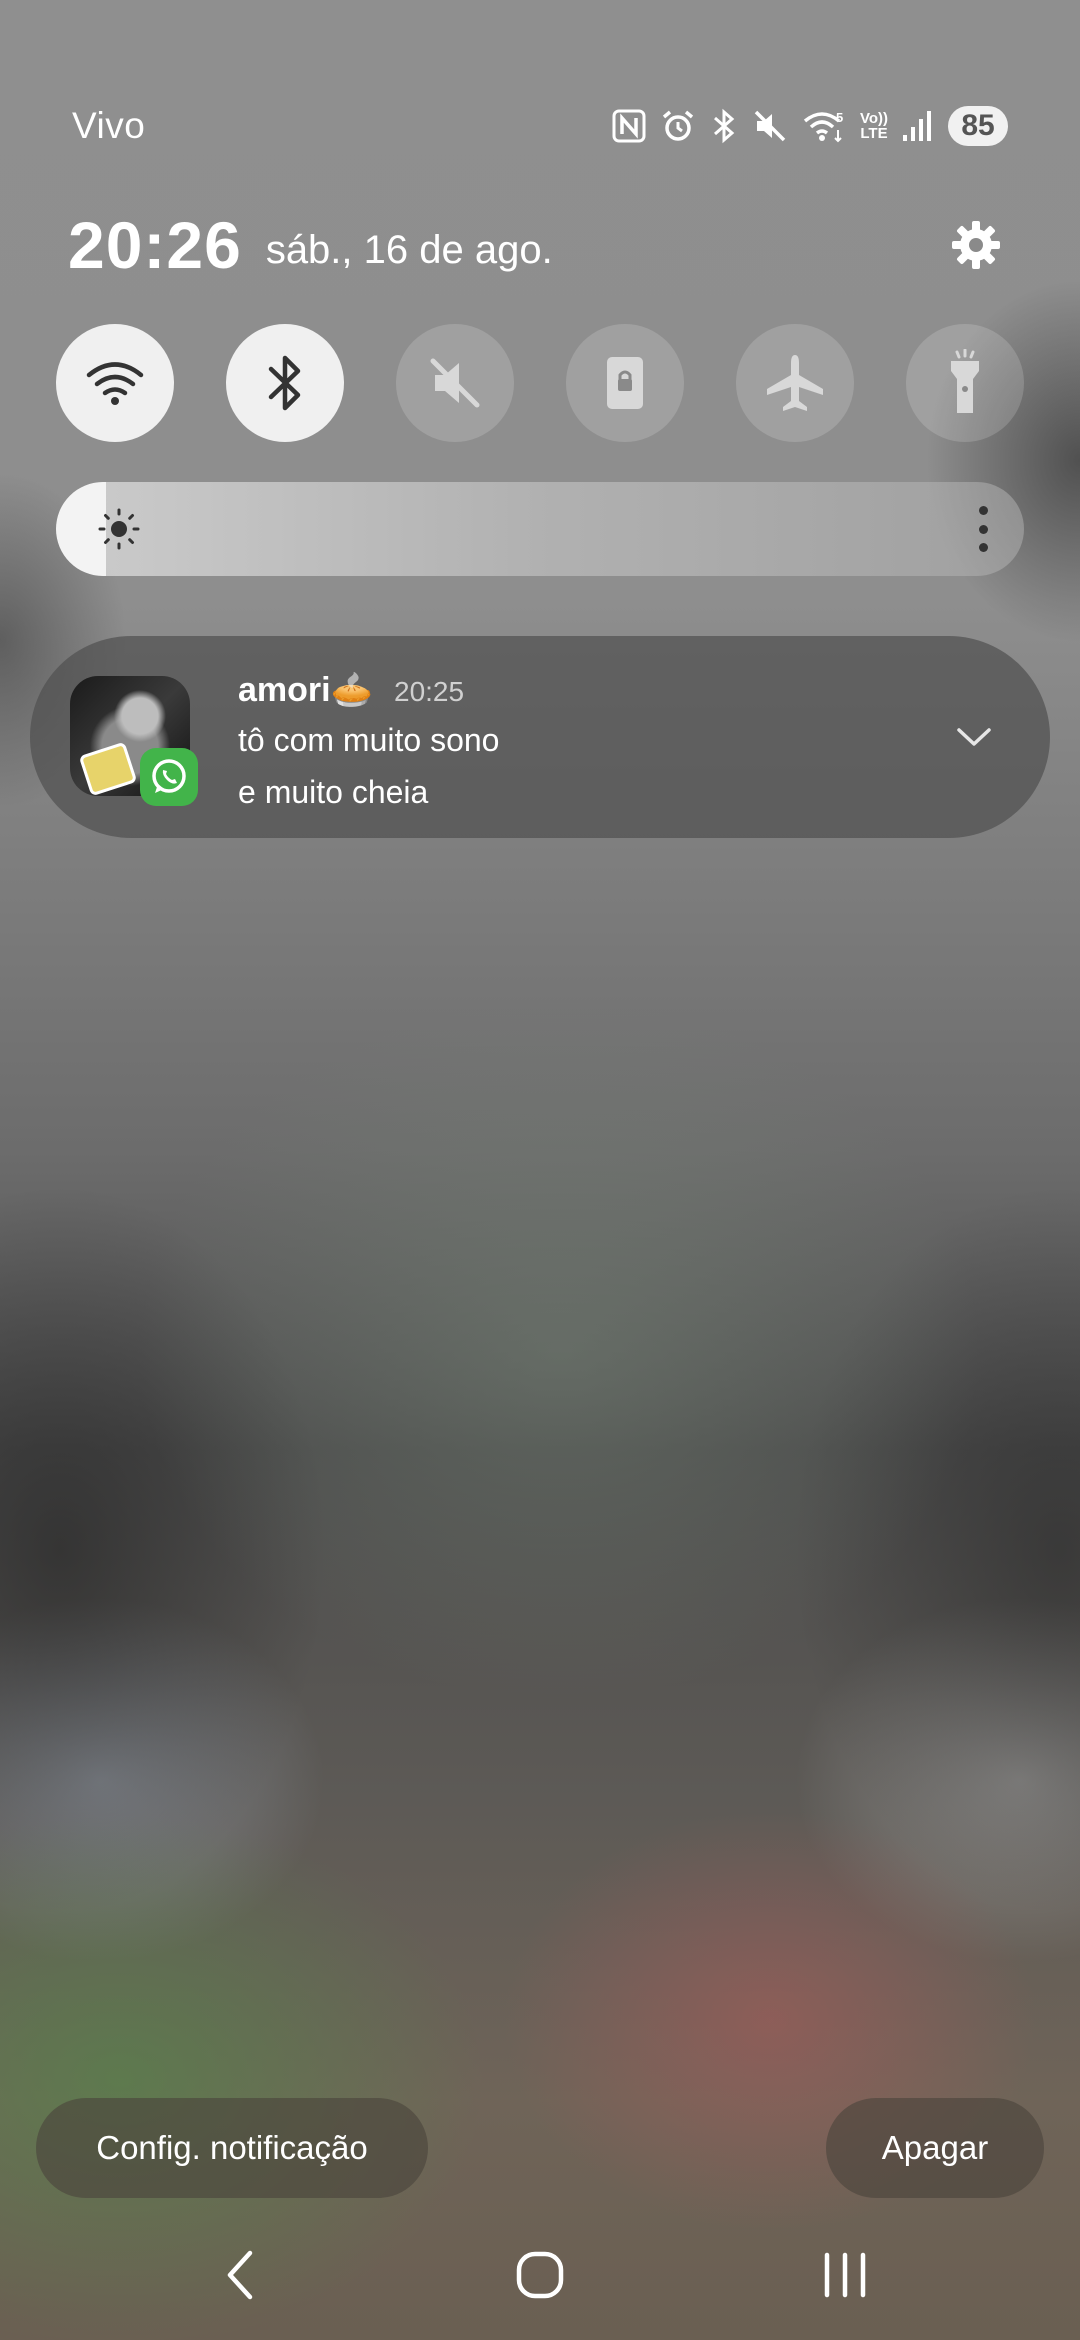  Describe the element at coordinates (119, 529) in the screenshot. I see `brightness-icon` at that location.